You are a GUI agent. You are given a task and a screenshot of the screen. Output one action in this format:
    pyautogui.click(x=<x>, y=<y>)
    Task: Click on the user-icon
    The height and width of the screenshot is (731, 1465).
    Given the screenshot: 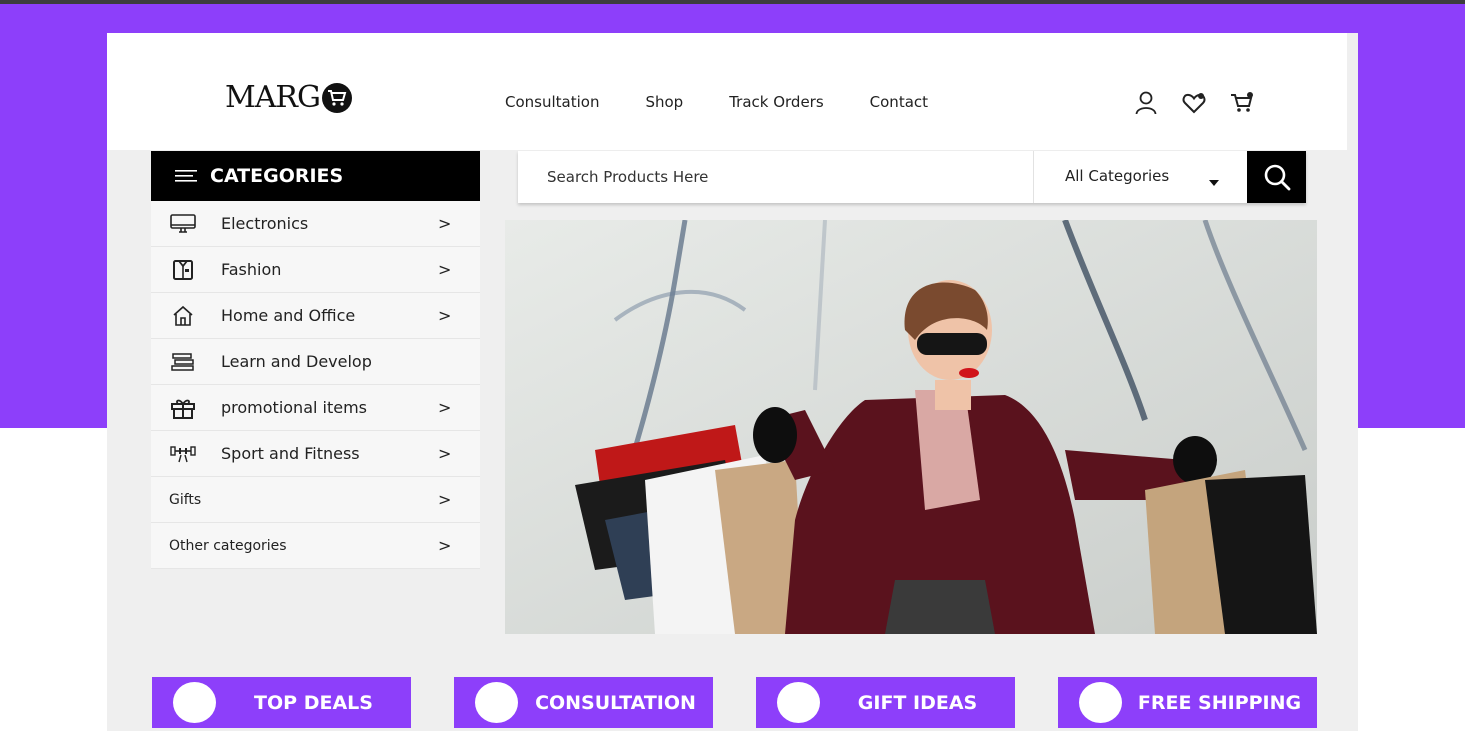 What is the action you would take?
    pyautogui.click(x=1146, y=103)
    